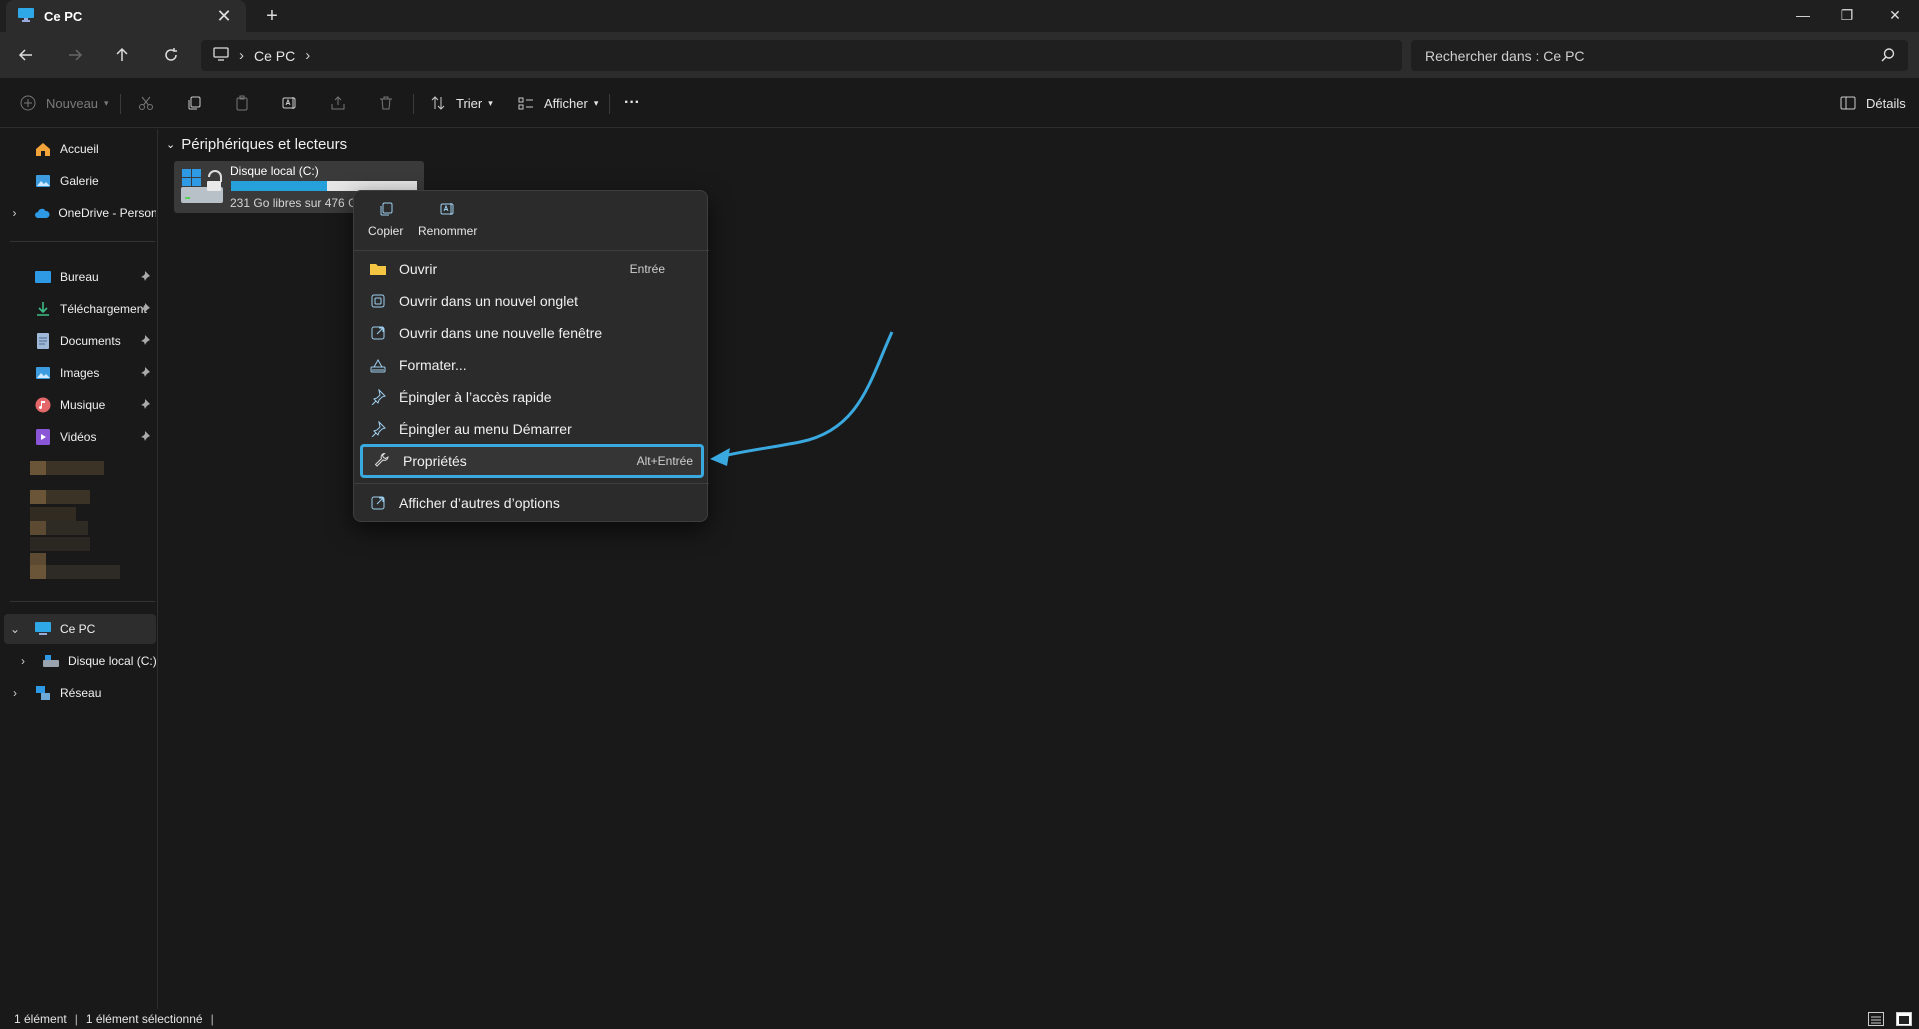 The width and height of the screenshot is (1919, 1029). I want to click on sidebar-item-bureau: Bureau, so click(80, 277).